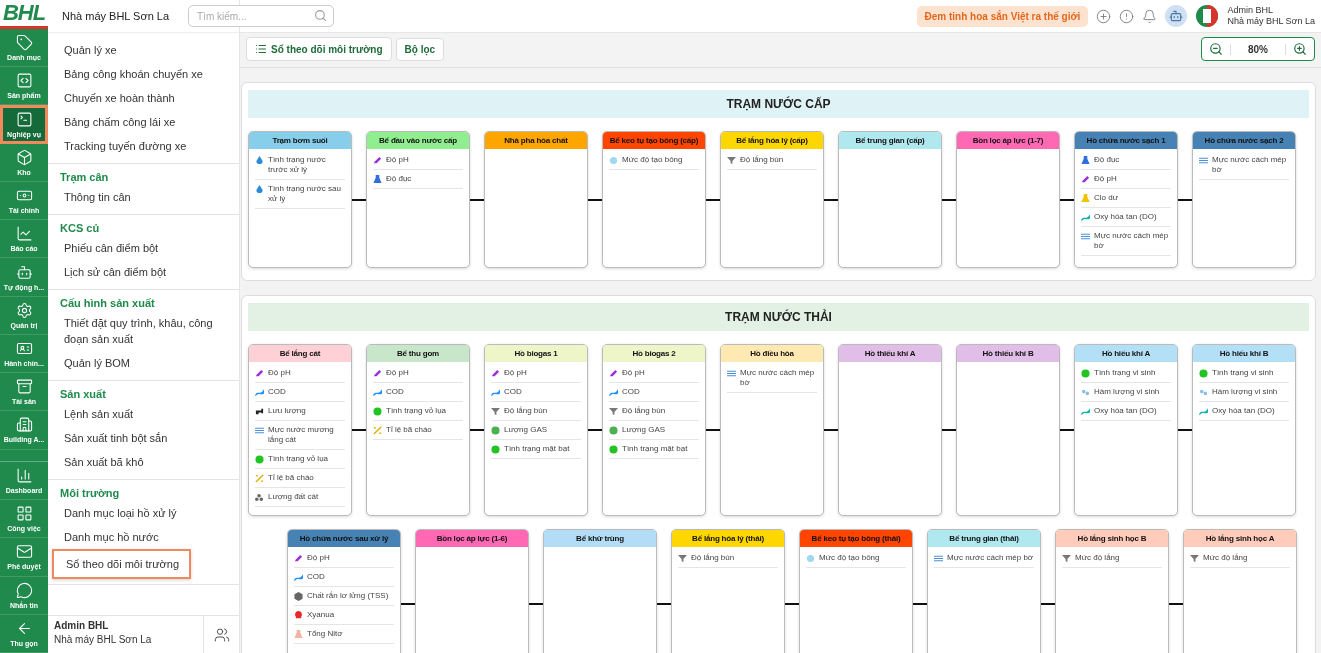 The width and height of the screenshot is (1321, 653). What do you see at coordinates (654, 430) in the screenshot?
I see `tank-card: Hồ biogas 2 Độ pH COD Độ lắng bùn Lượng GAS Tình trạng mặt bạt` at bounding box center [654, 430].